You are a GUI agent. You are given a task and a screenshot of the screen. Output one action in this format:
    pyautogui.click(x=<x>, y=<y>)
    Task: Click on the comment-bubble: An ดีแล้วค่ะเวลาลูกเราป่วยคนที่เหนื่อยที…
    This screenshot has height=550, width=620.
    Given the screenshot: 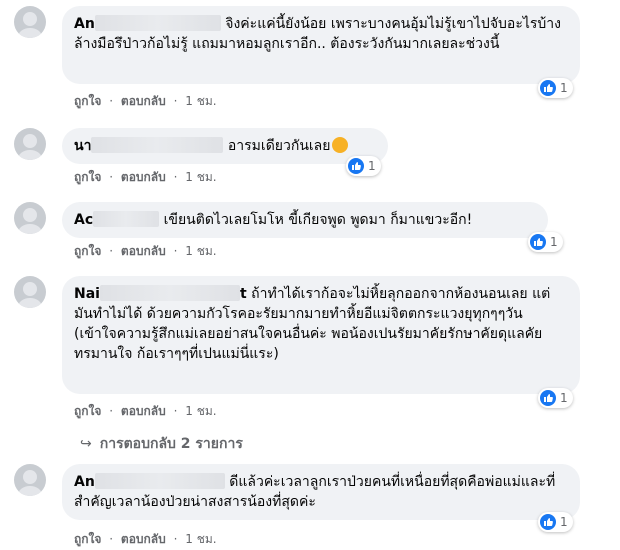 What is the action you would take?
    pyautogui.click(x=321, y=492)
    